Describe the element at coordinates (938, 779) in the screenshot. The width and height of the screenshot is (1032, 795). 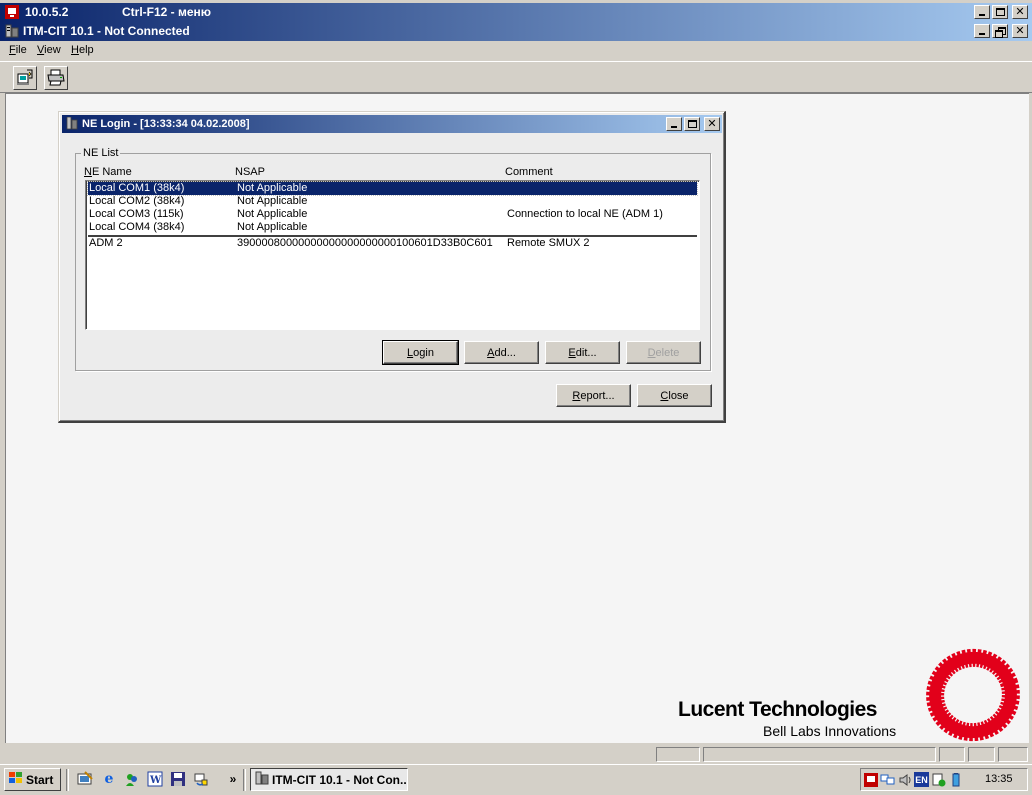
I see `update-tray-icon` at that location.